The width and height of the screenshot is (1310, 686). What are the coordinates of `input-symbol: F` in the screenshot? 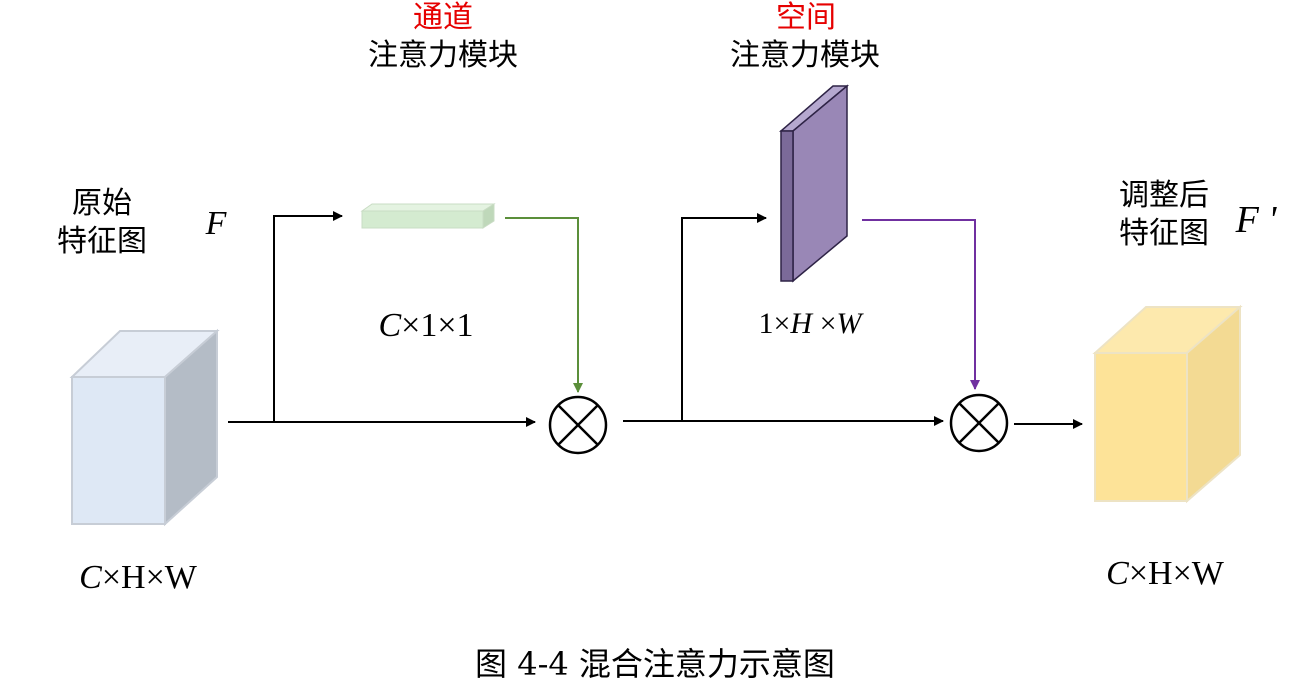 It's located at (216, 223).